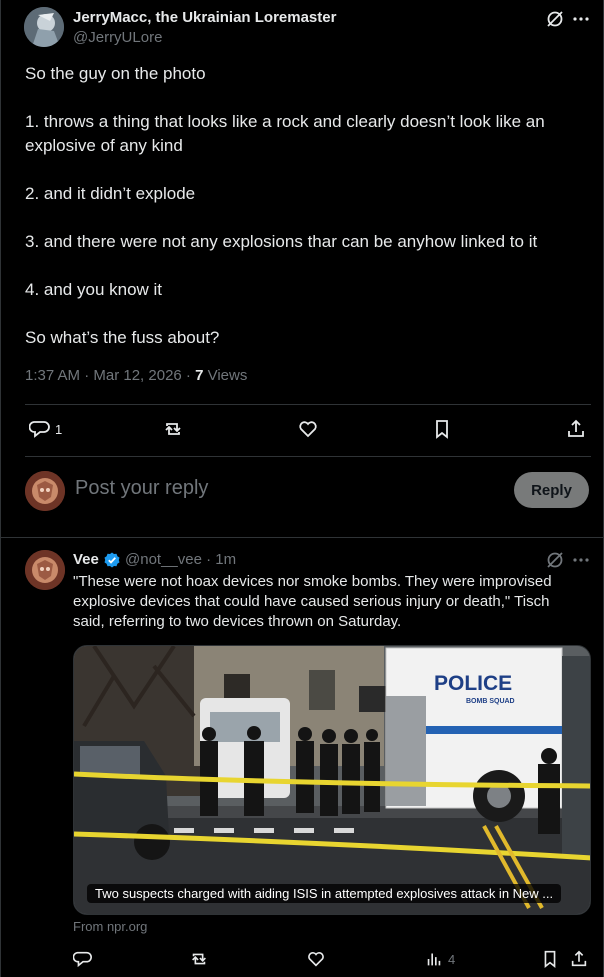 The image size is (604, 977). What do you see at coordinates (110, 926) in the screenshot?
I see `link-card-source: From npr.org` at bounding box center [110, 926].